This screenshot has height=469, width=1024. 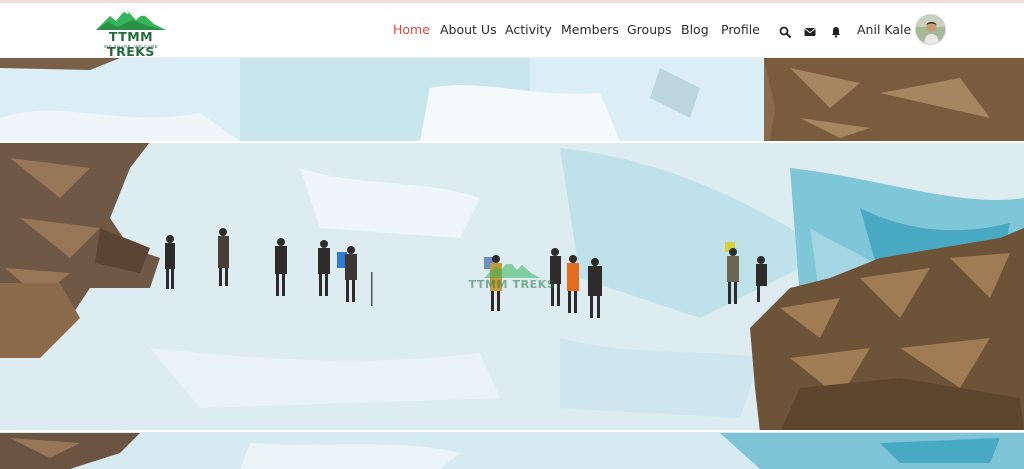 I want to click on search-icon, so click(x=785, y=31).